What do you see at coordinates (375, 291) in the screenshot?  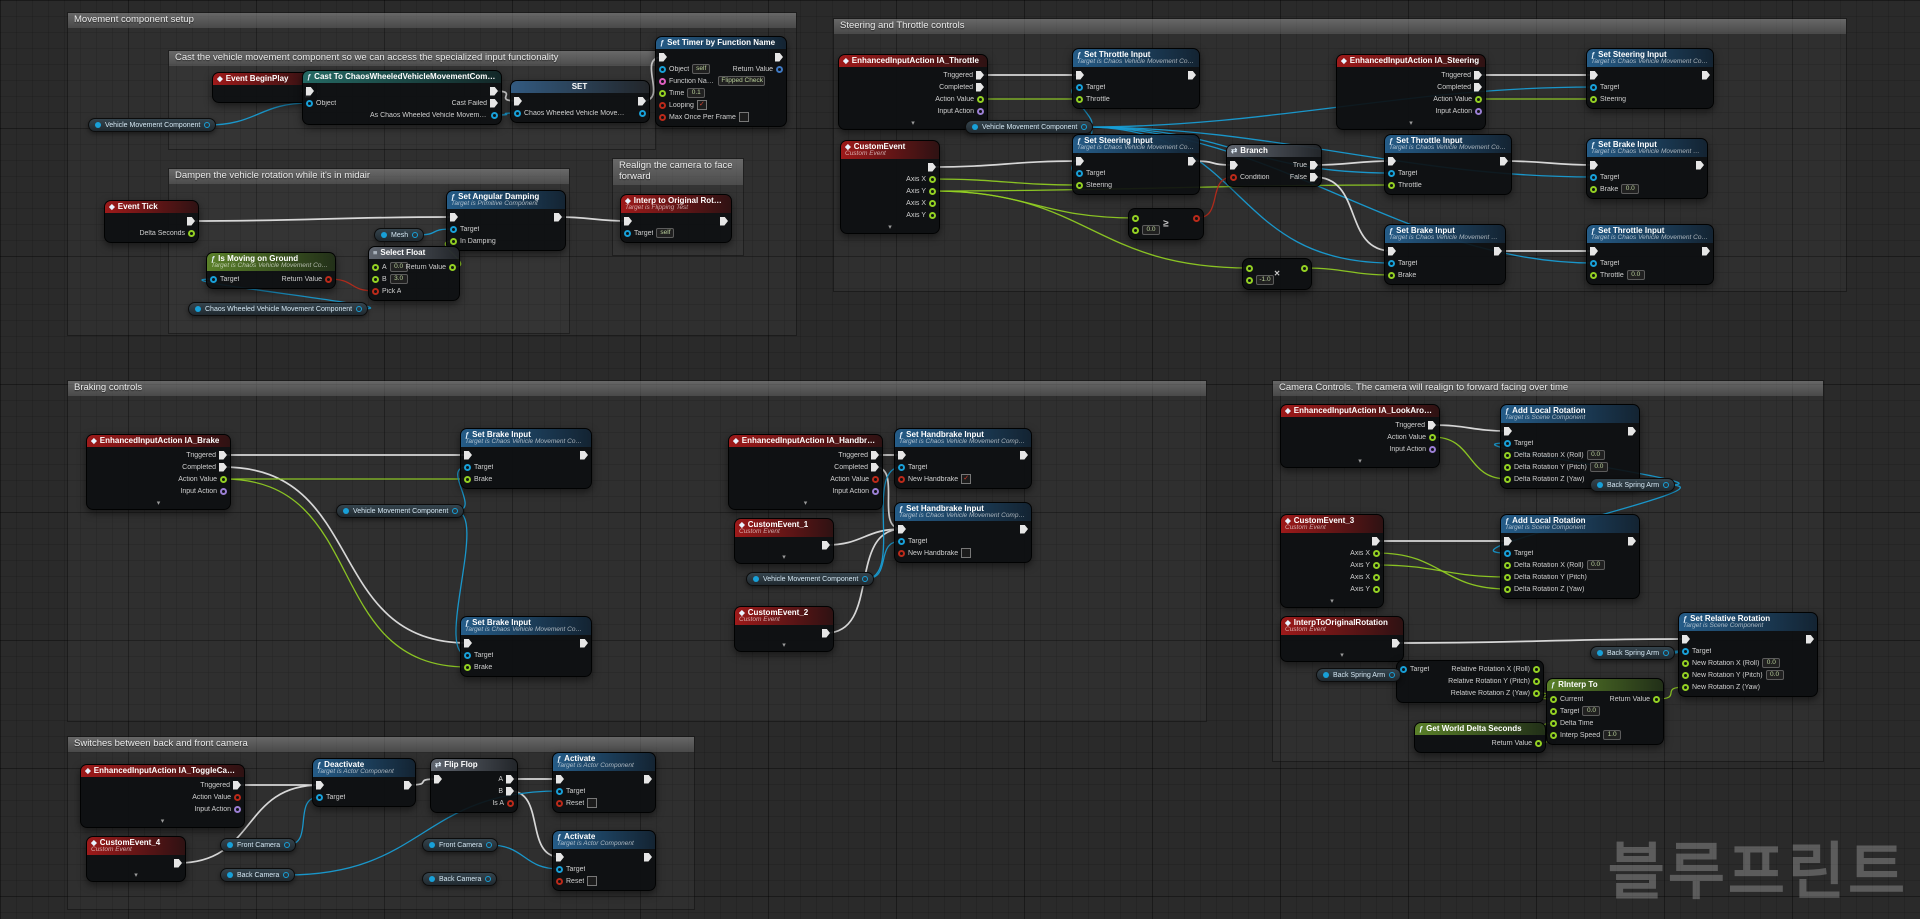 I see `pick-a-pin` at bounding box center [375, 291].